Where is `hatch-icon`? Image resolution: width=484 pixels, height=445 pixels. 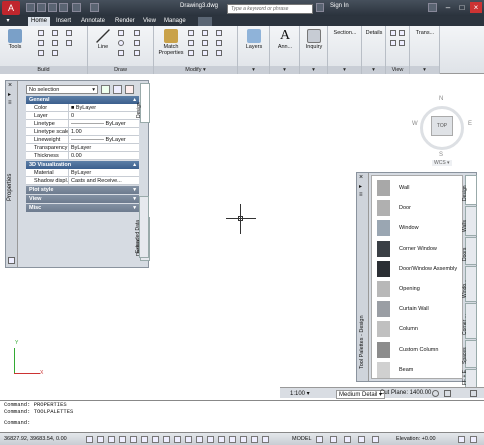
hatch-icon is located at coordinates (137, 43).